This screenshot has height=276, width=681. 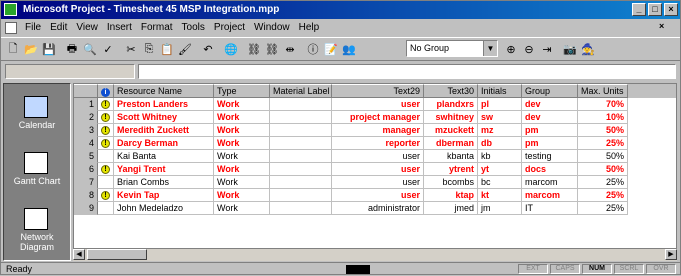 What do you see at coordinates (550, 117) in the screenshot?
I see `group-cell: dev` at bounding box center [550, 117].